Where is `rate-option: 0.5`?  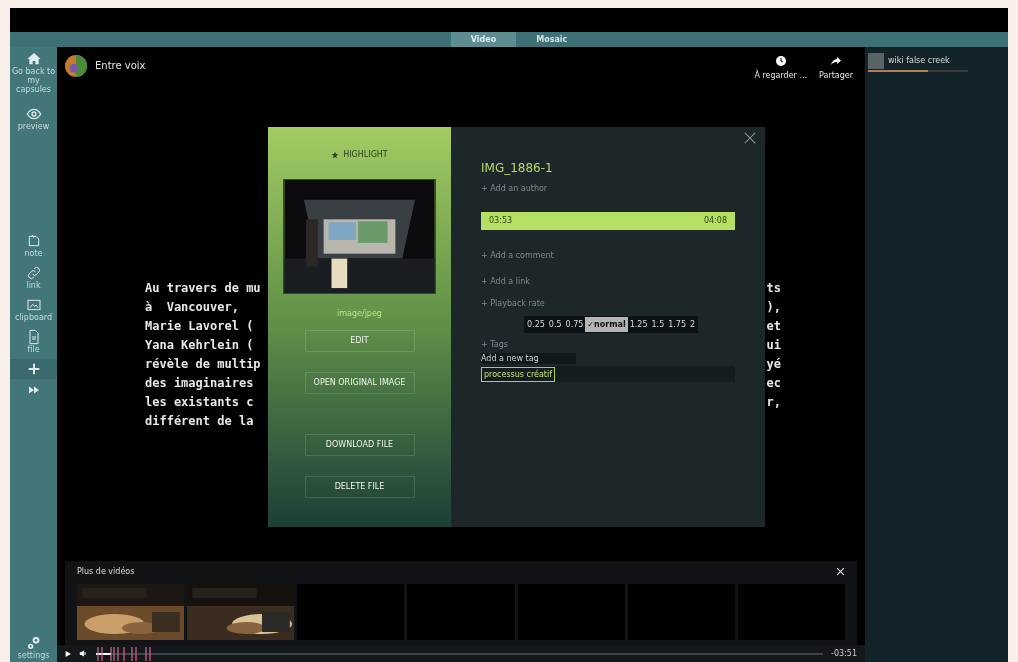 rate-option: 0.5 is located at coordinates (555, 324).